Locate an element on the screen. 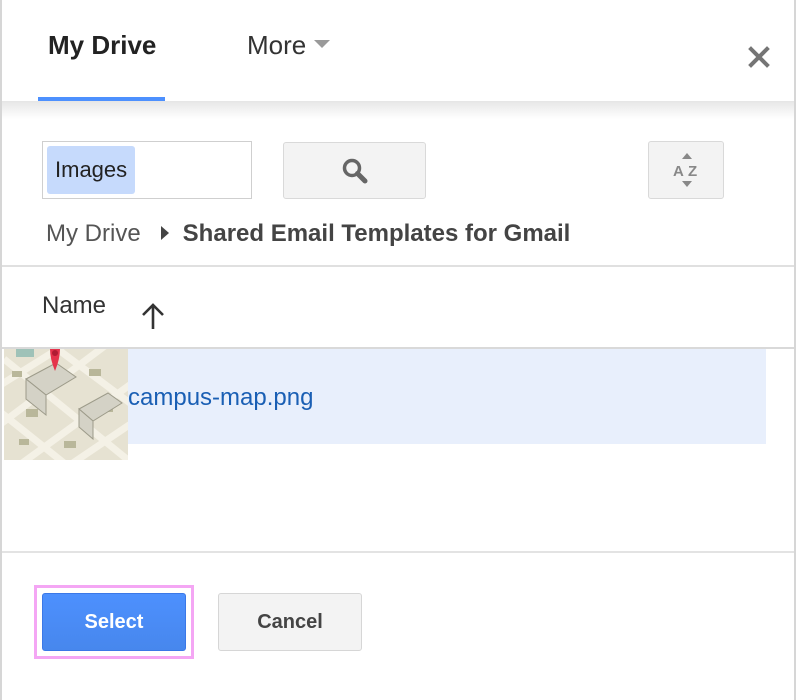  triangle-right-icon is located at coordinates (164, 232).